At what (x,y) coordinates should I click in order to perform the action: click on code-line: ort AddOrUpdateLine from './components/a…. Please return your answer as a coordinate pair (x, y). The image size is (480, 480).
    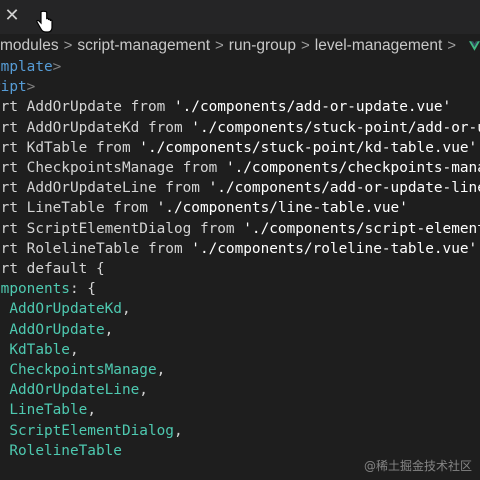
    Looking at the image, I should click on (240, 188).